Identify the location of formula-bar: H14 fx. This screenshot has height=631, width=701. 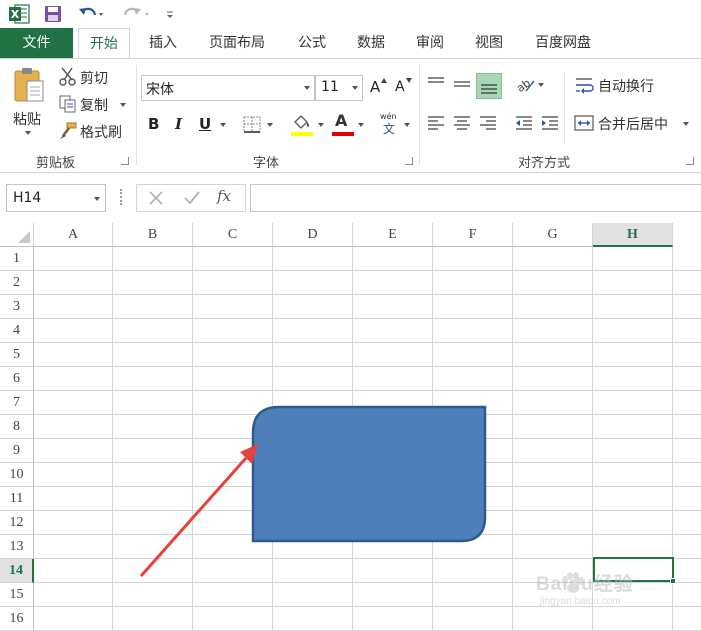
(350, 198).